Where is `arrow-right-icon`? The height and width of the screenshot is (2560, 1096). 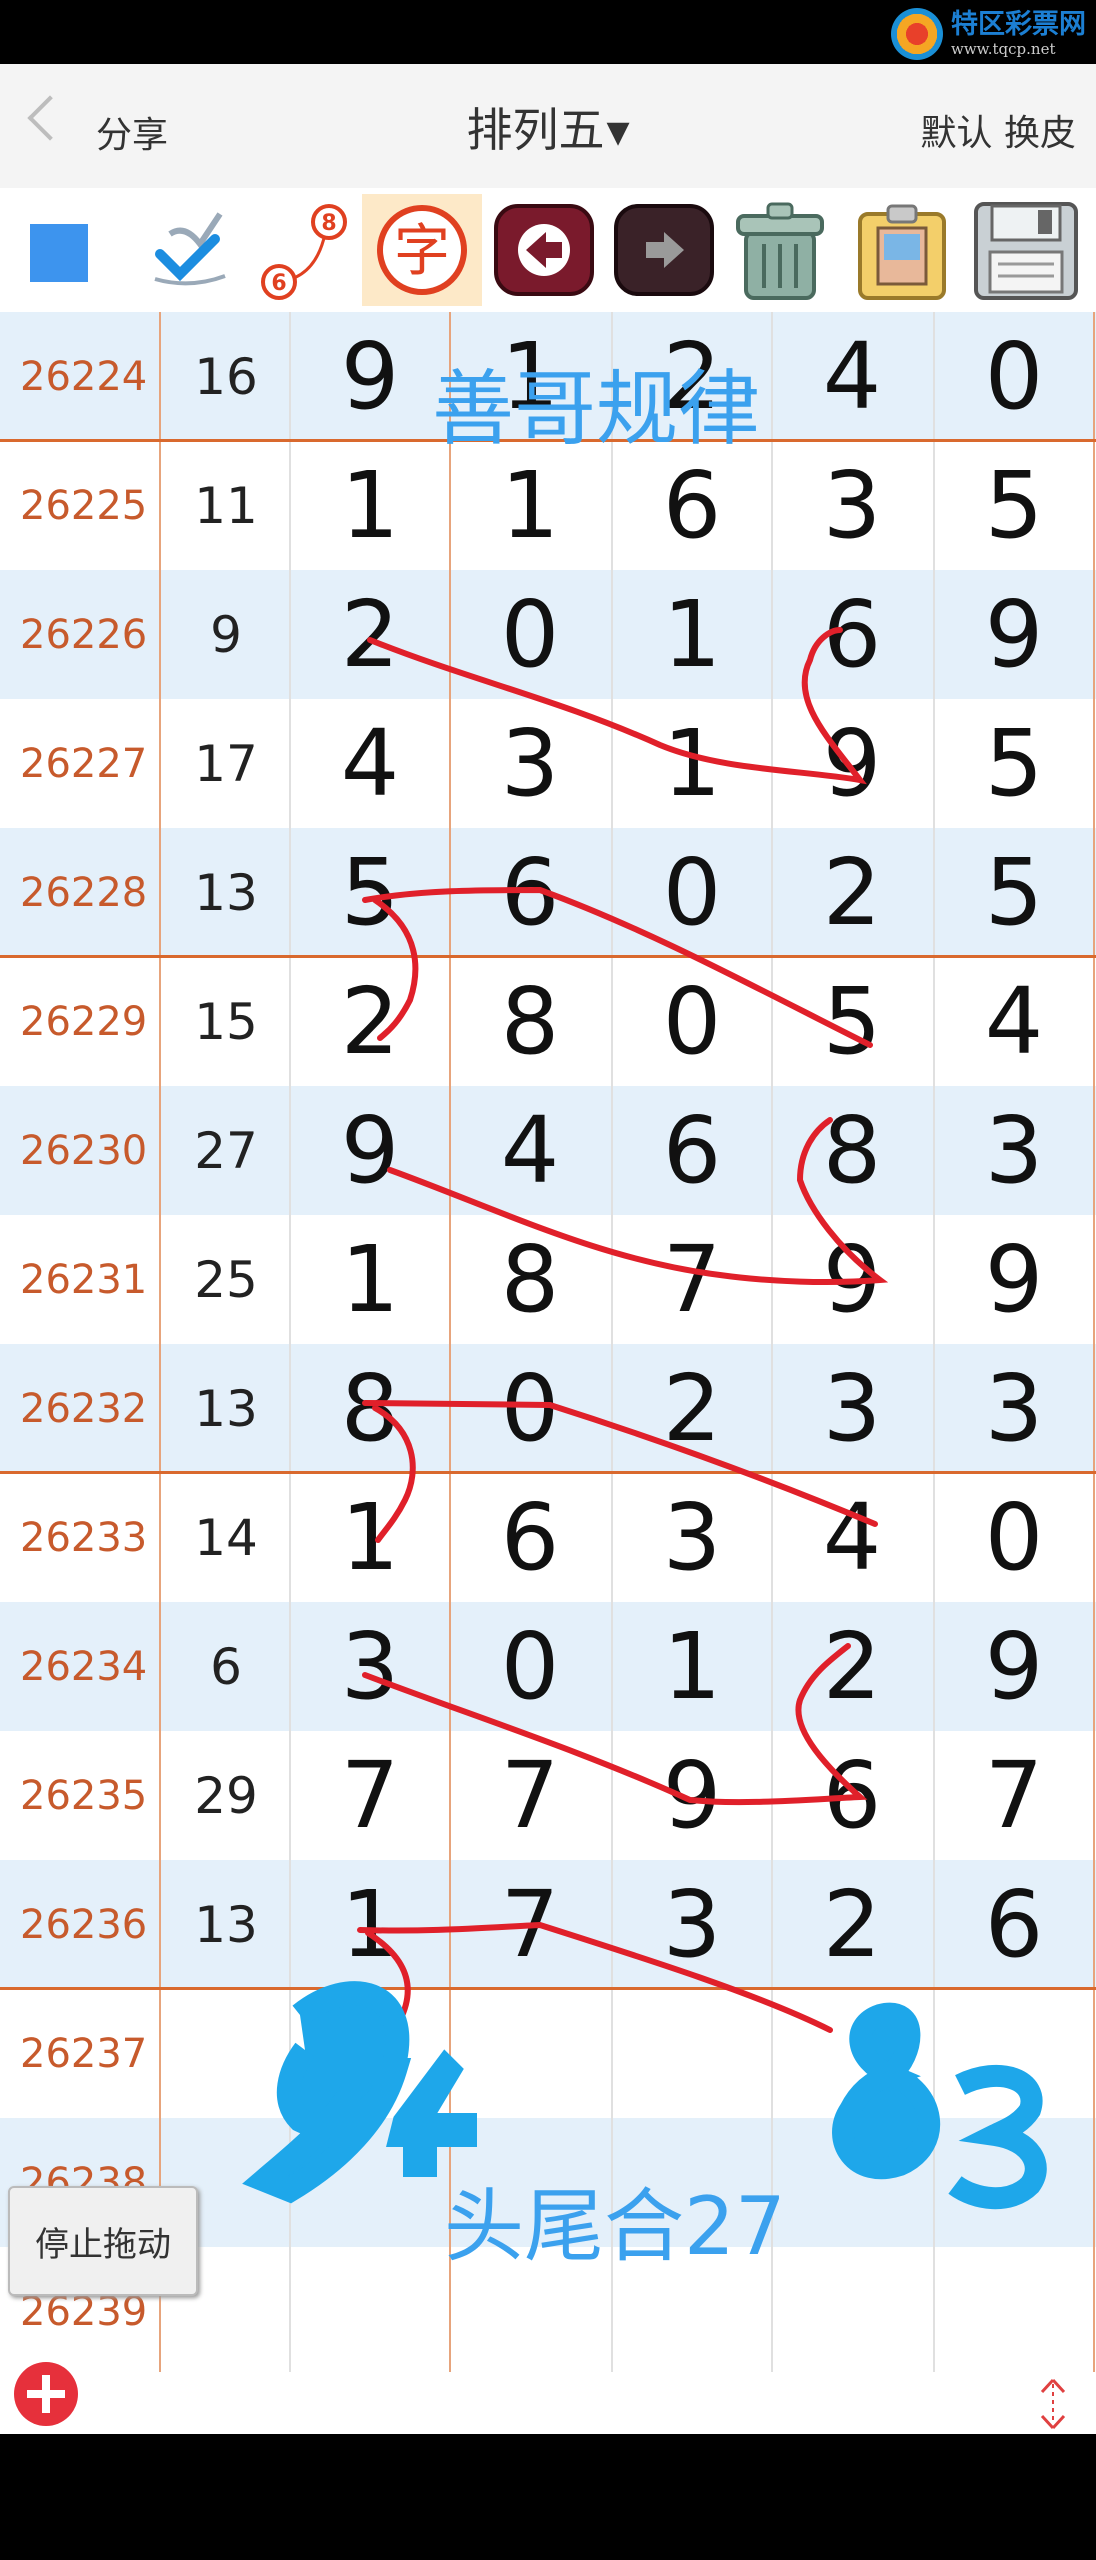 arrow-right-icon is located at coordinates (664, 250).